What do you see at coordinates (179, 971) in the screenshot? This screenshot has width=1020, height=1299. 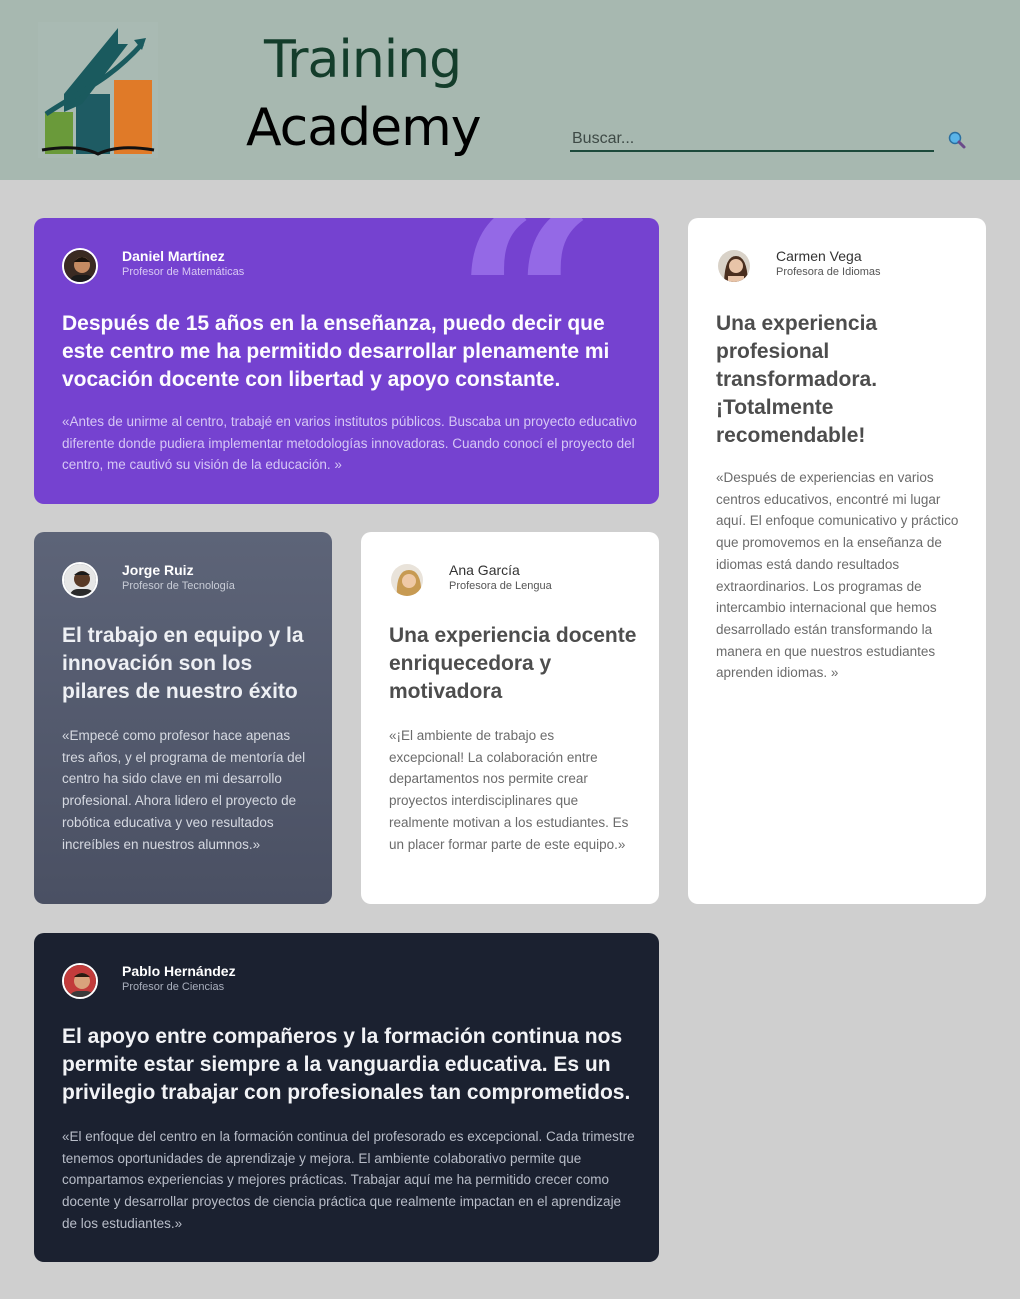 I see `author-name: Pablo Hernández` at bounding box center [179, 971].